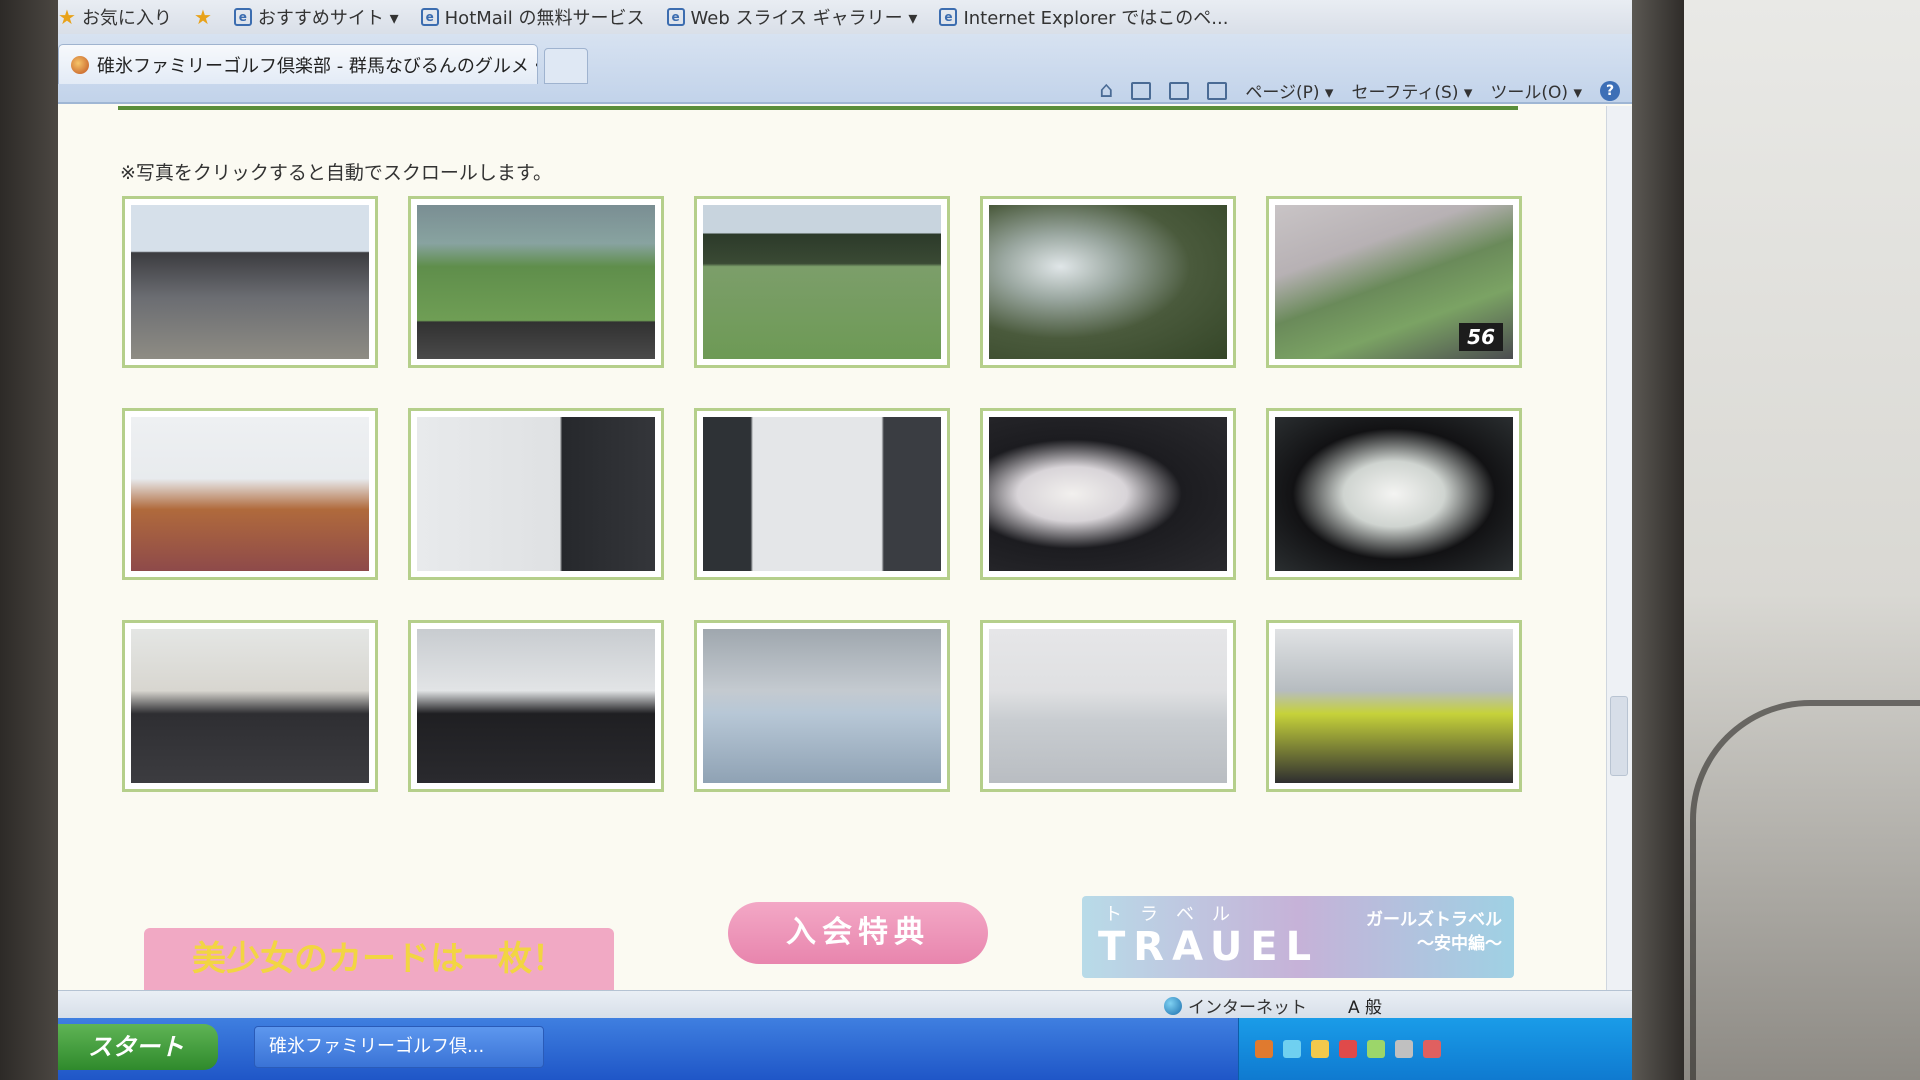  I want to click on security-zone: インターネット, so click(1235, 1005).